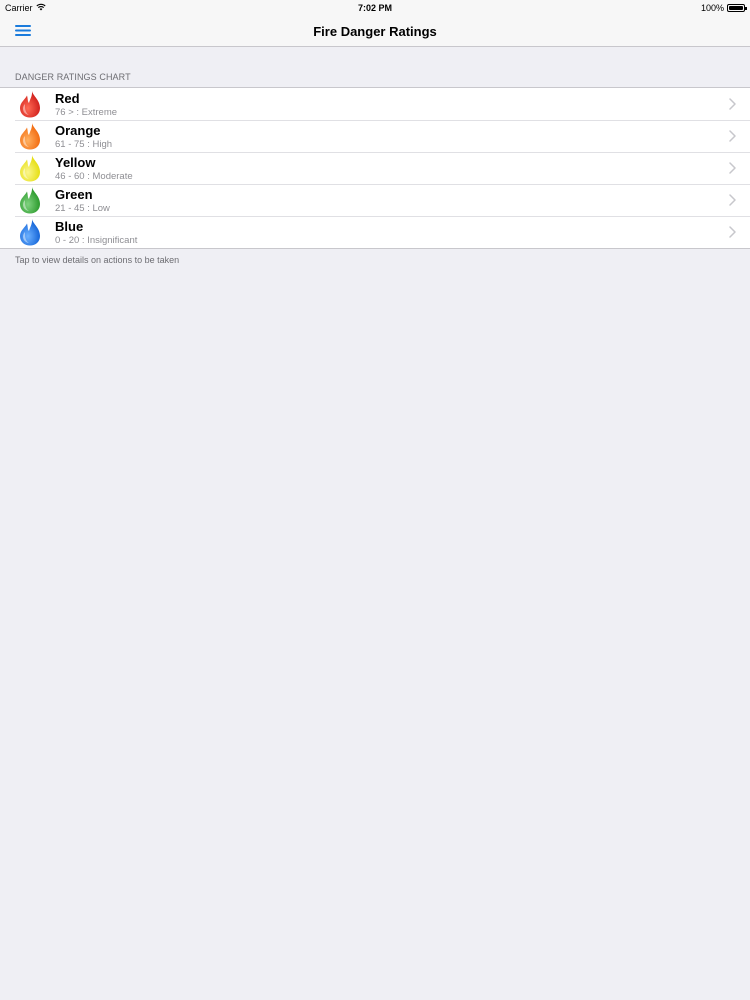 The image size is (750, 1000). I want to click on rating-title: Blue, so click(69, 226).